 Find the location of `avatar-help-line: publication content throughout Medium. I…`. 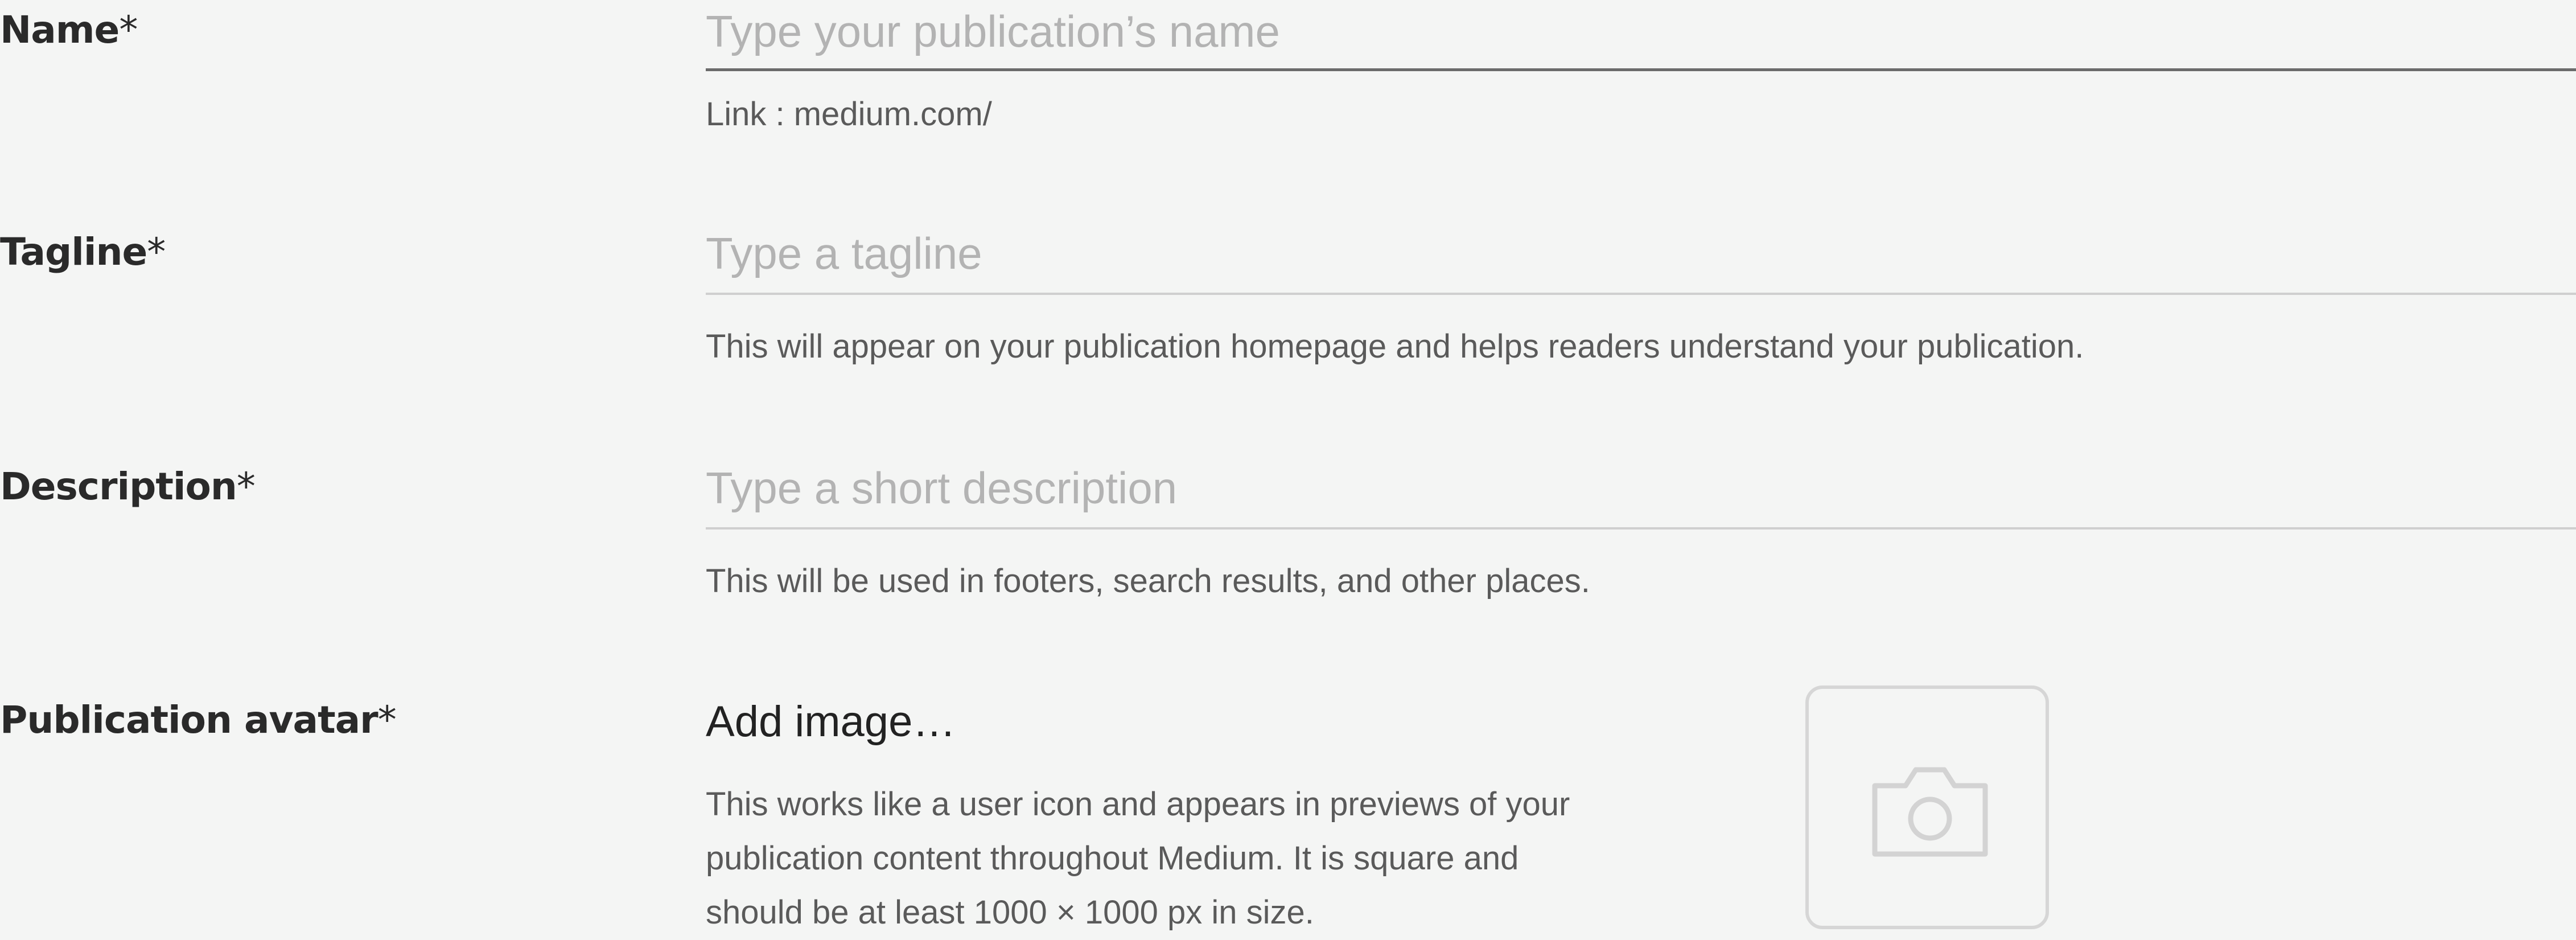

avatar-help-line: publication content throughout Medium. I… is located at coordinates (1113, 858).